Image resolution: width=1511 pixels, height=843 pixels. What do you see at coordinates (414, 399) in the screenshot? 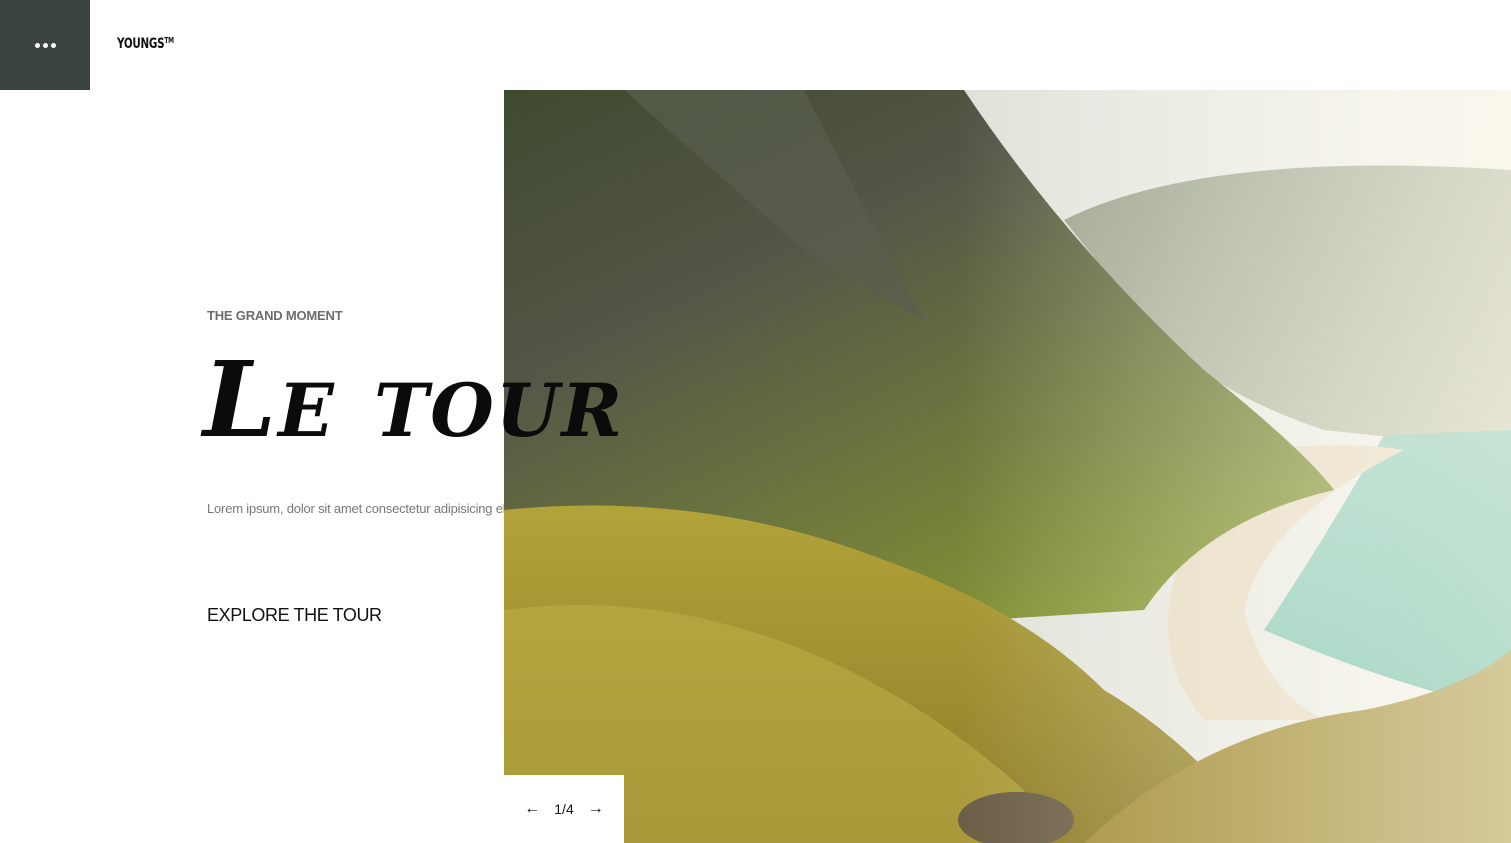
I see `hero-title: Le tour` at bounding box center [414, 399].